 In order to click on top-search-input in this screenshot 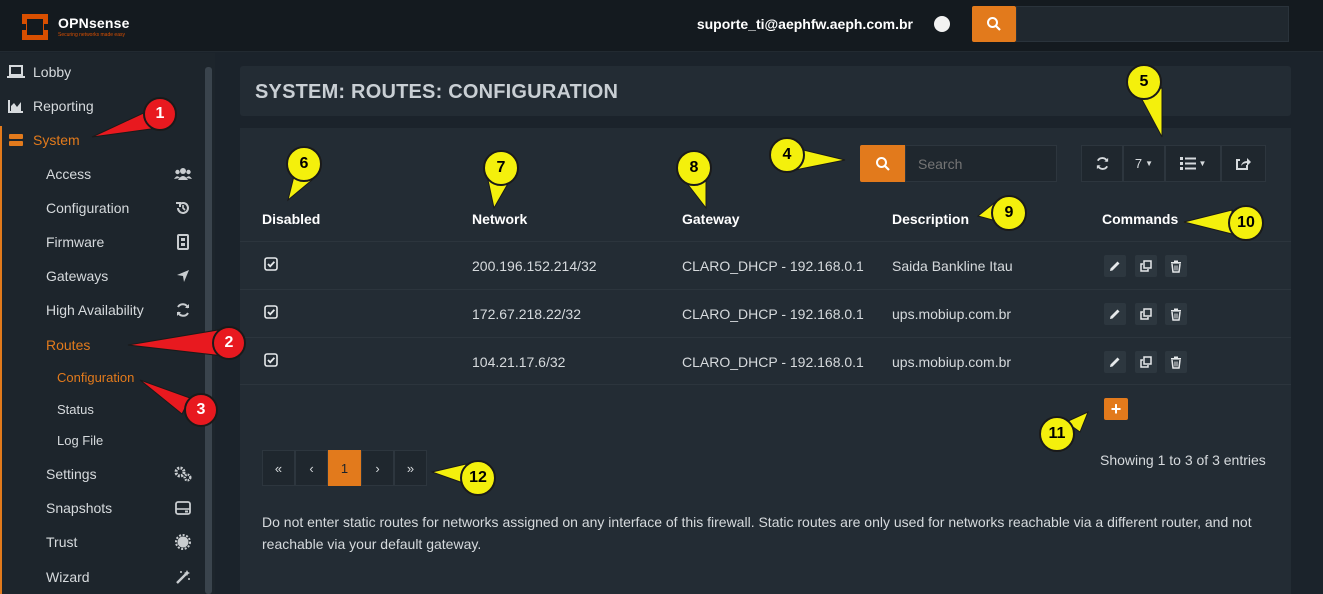, I will do `click(1152, 24)`.